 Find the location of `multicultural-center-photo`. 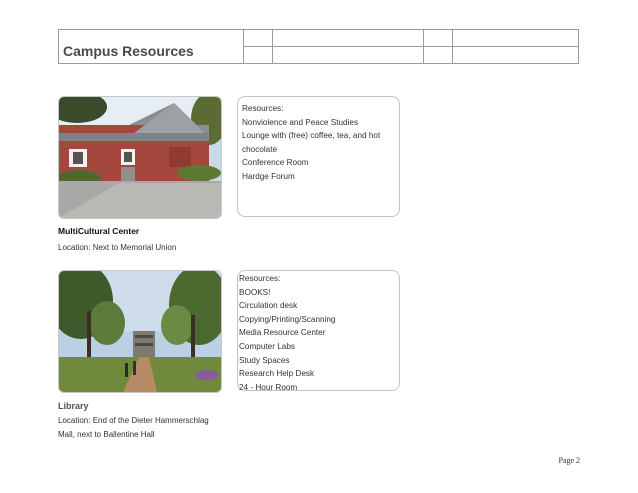

multicultural-center-photo is located at coordinates (140, 157).